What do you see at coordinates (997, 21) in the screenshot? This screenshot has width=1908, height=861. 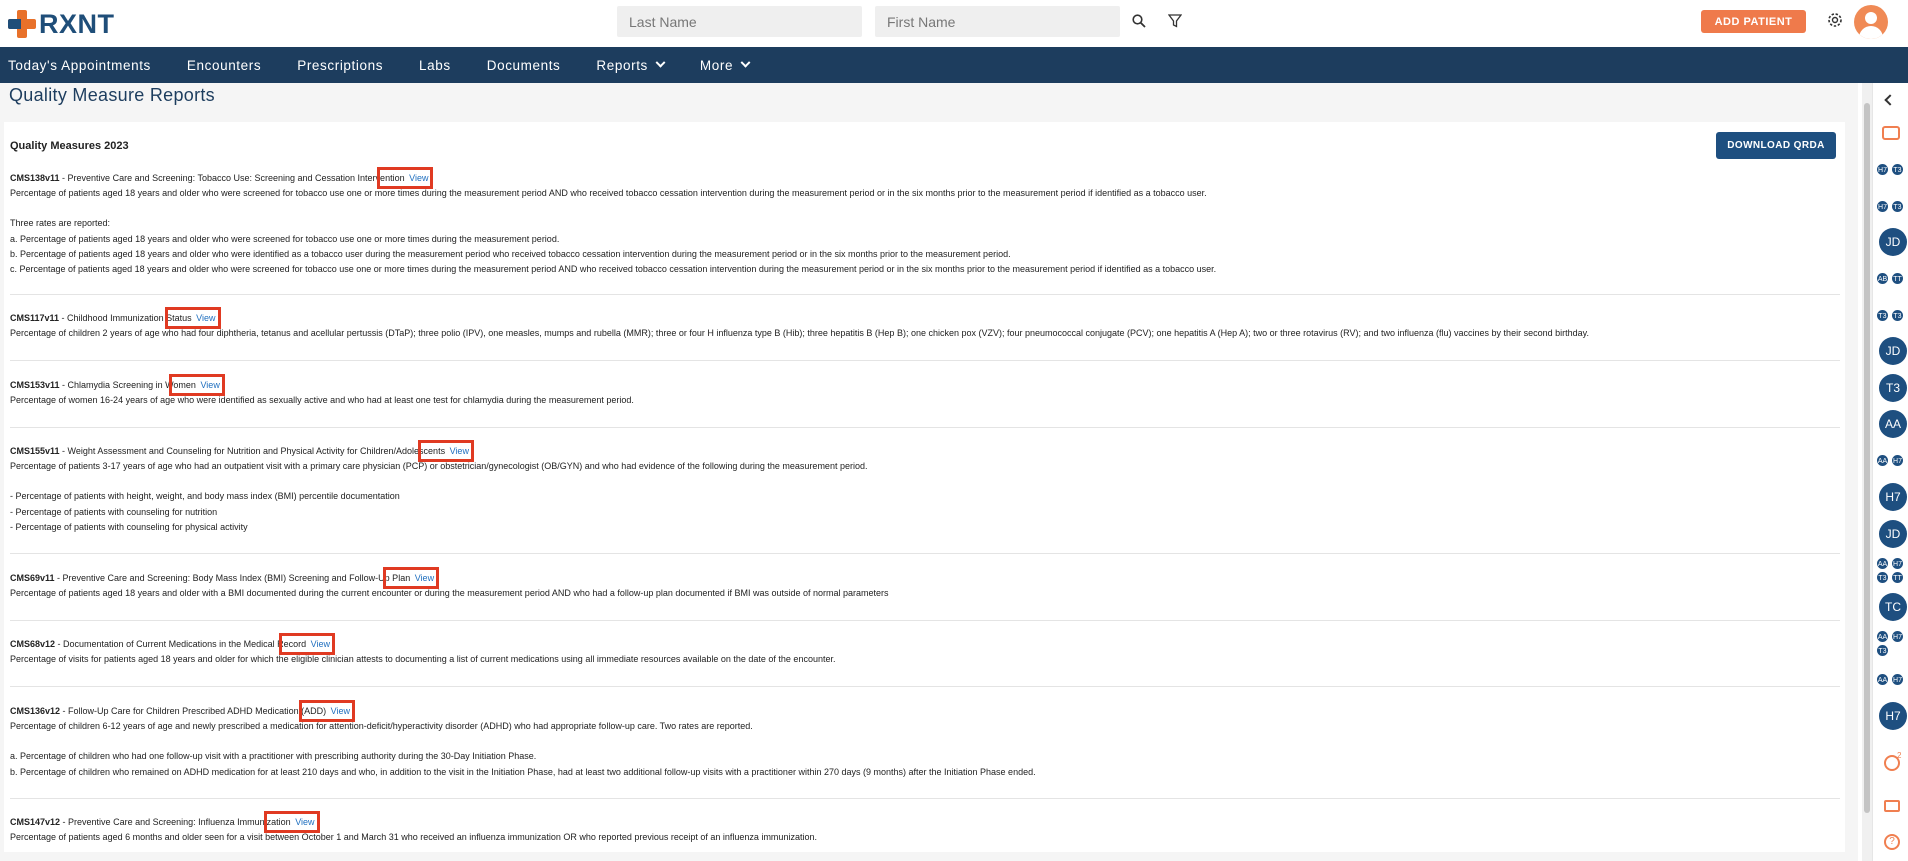 I see `first-name-input` at bounding box center [997, 21].